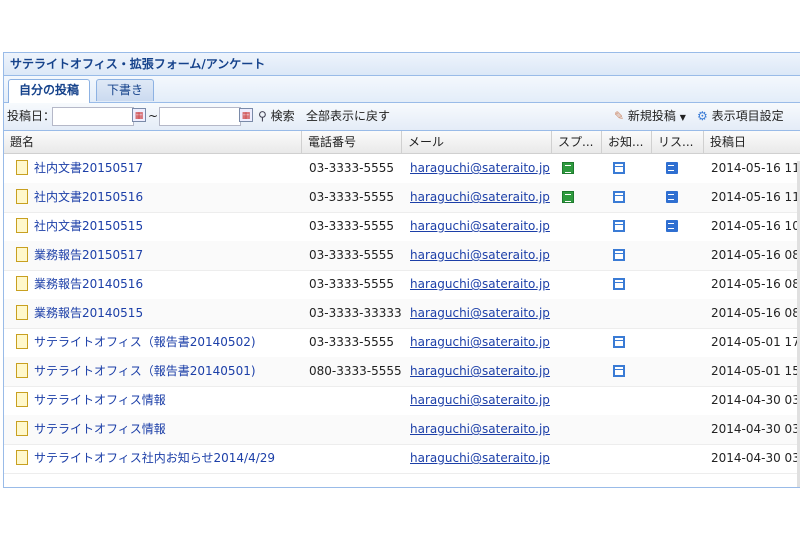 The image size is (800, 537). I want to click on panel-title: サテライトオフィス・拡張フォーム/アンケート, so click(402, 64).